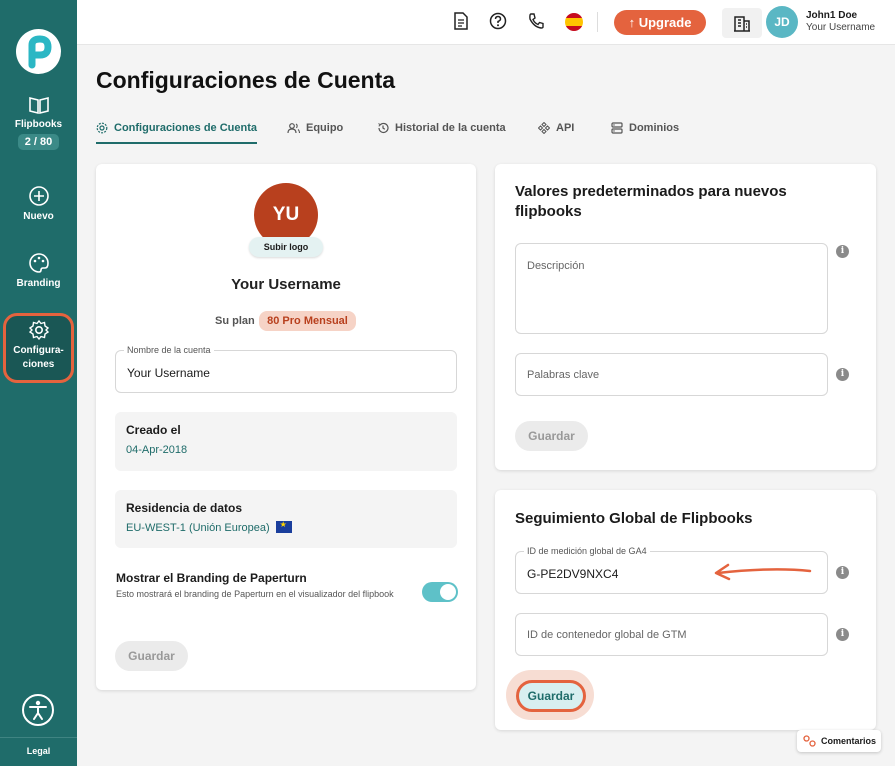 This screenshot has height=766, width=895. Describe the element at coordinates (763, 572) in the screenshot. I see `annotation-arrow-icon` at that location.